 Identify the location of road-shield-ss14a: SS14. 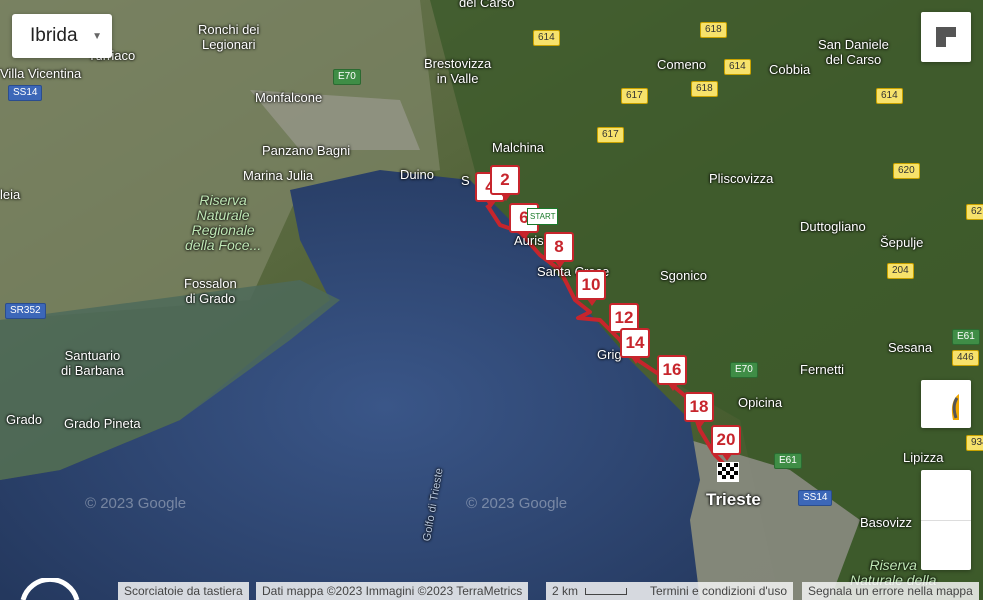
(25, 93).